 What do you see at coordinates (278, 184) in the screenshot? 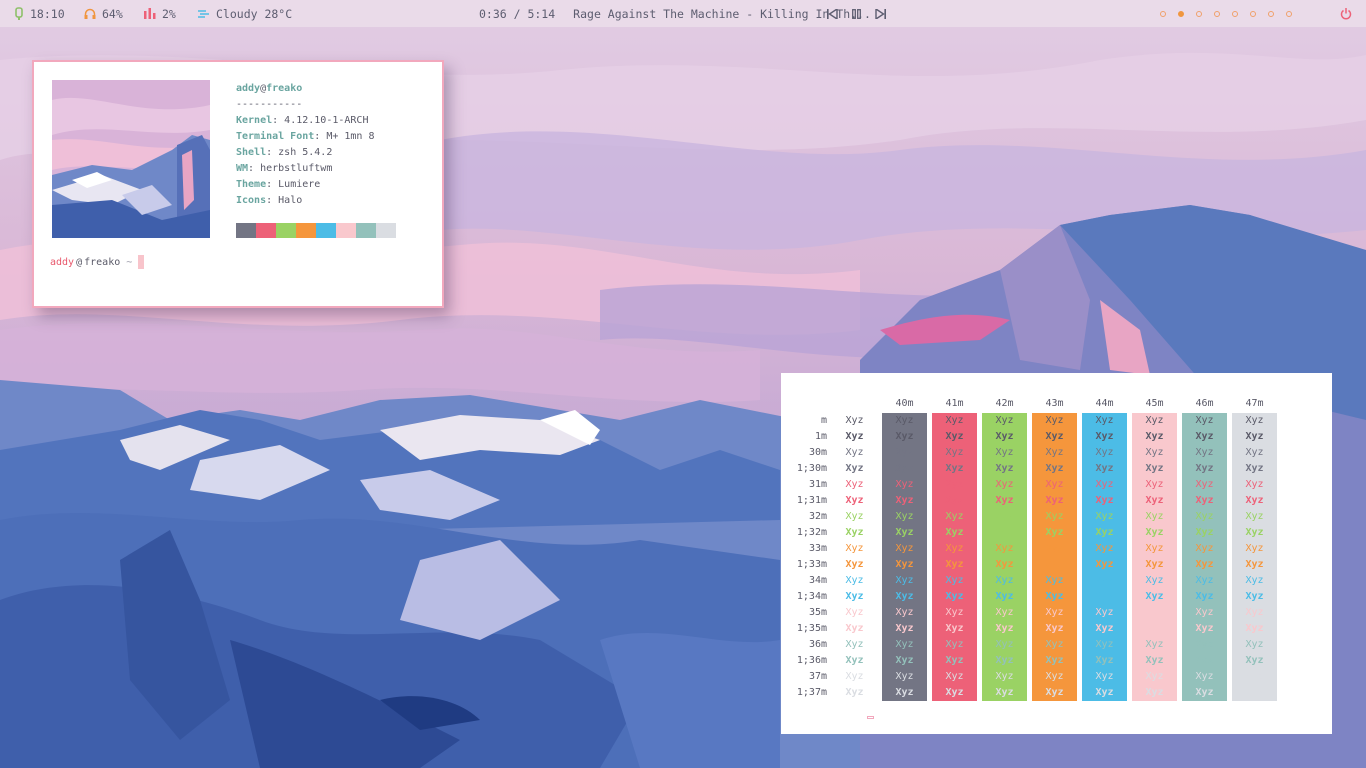
I see `info-field-row: Theme: Lumiere` at bounding box center [278, 184].